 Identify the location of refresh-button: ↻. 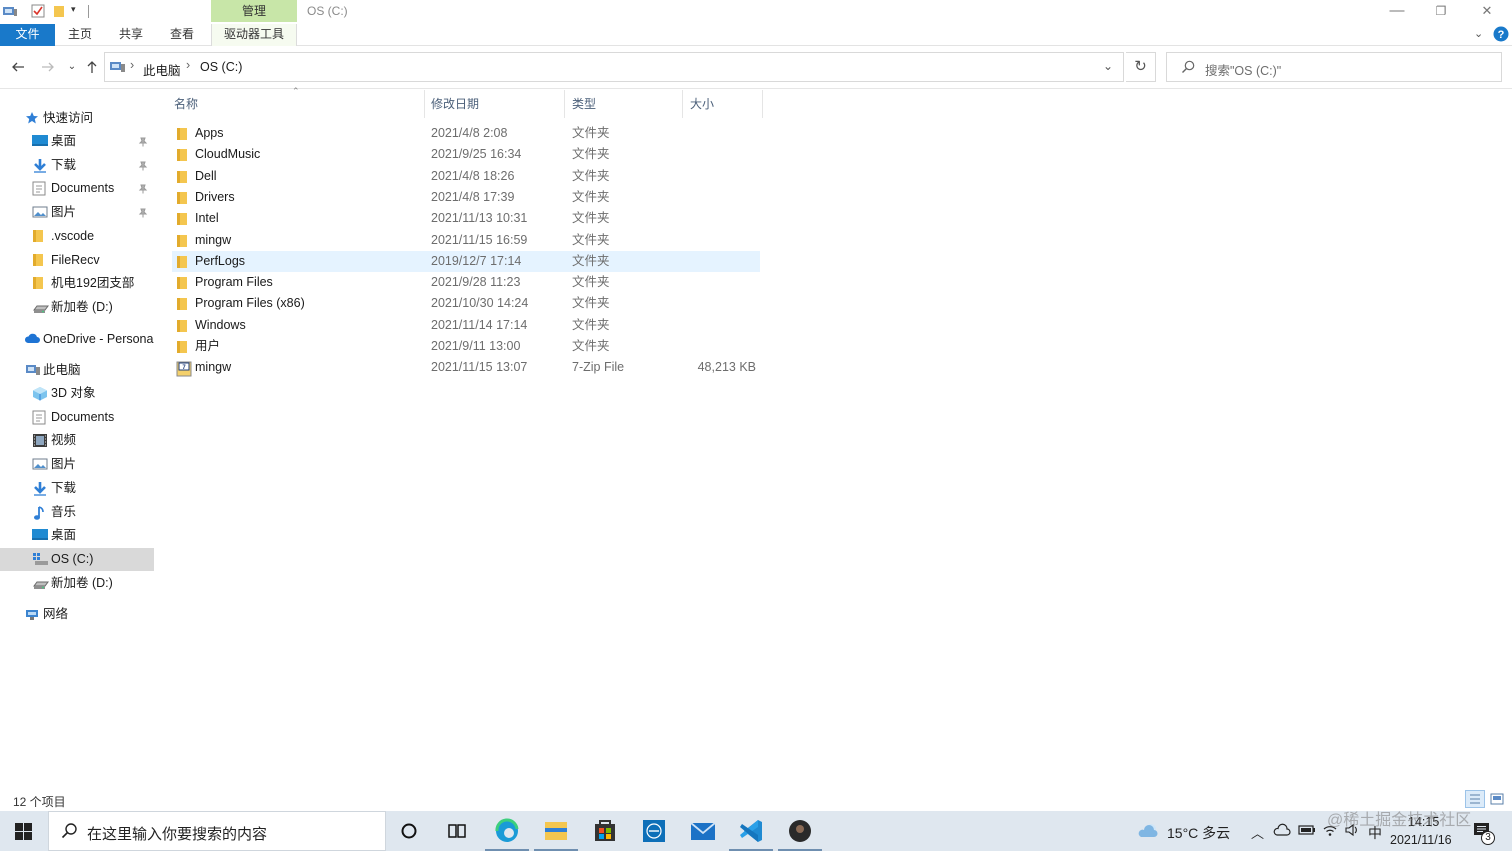
(1141, 67).